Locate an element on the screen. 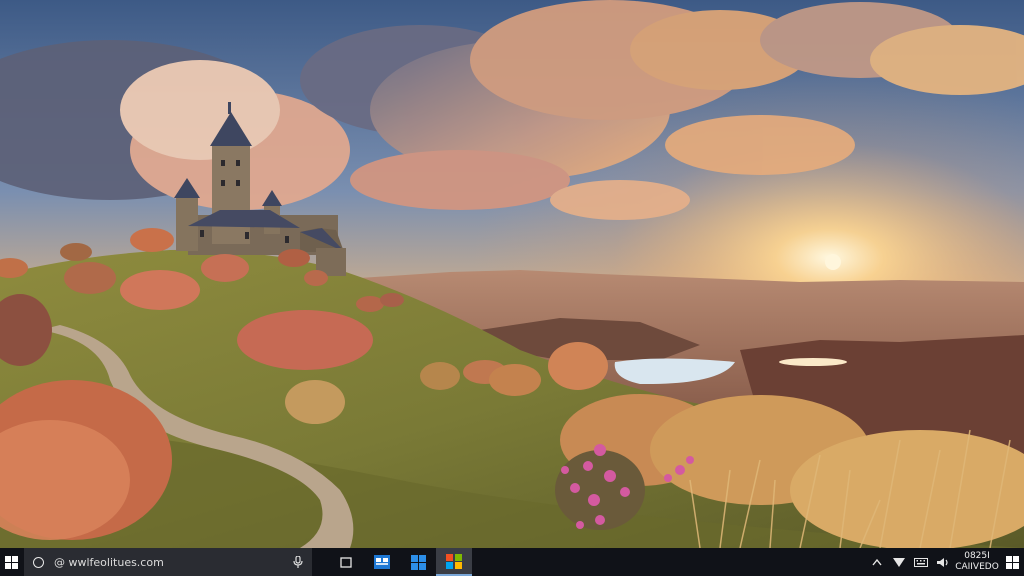 Image resolution: width=1024 pixels, height=576 pixels. clock: 0825I CAIIVEDO is located at coordinates (977, 562).